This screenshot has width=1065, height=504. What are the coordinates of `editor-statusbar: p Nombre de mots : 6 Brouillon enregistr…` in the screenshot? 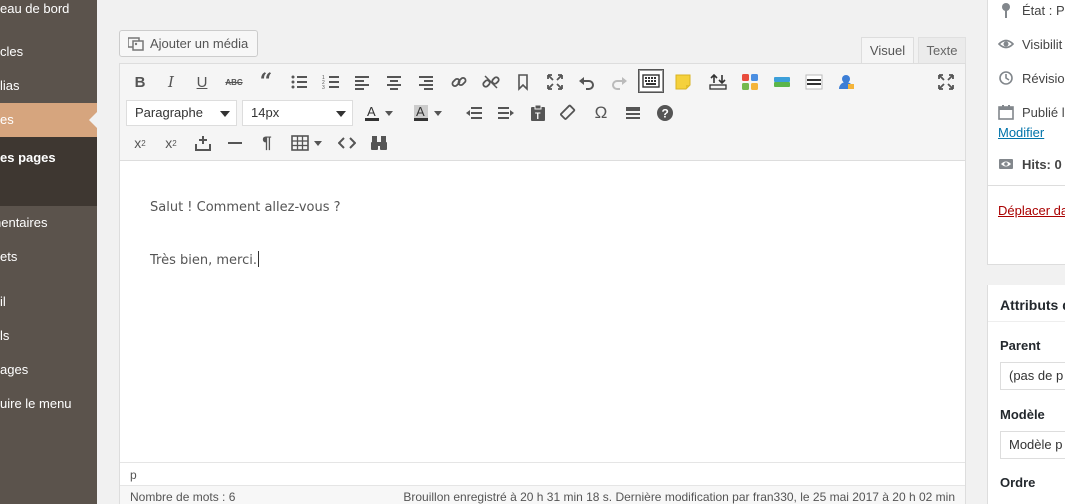 It's located at (542, 483).